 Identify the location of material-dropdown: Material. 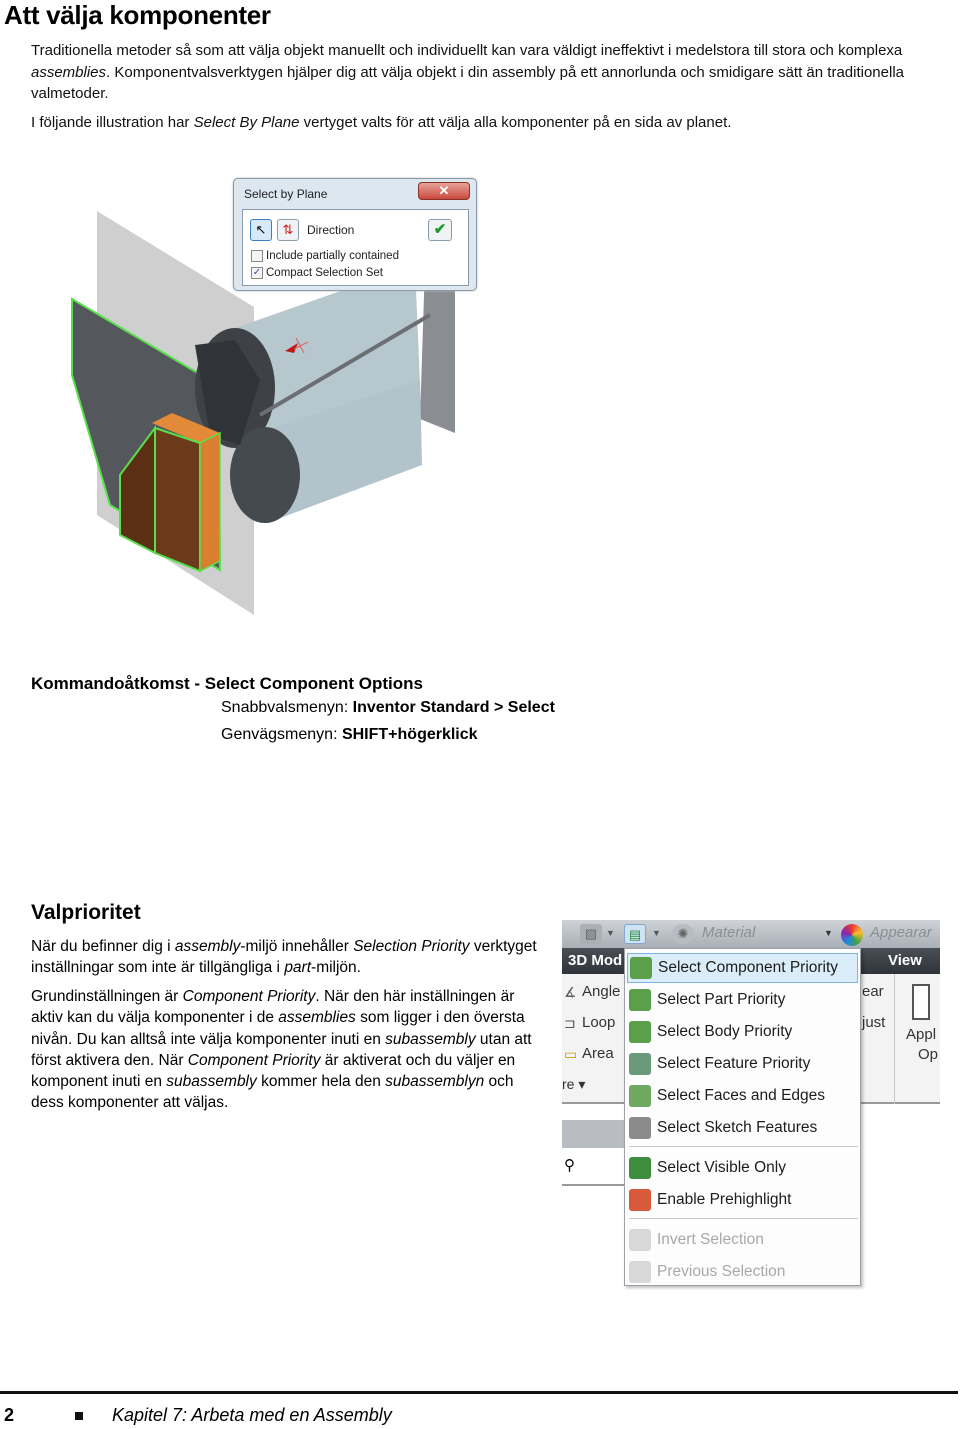
(768, 934).